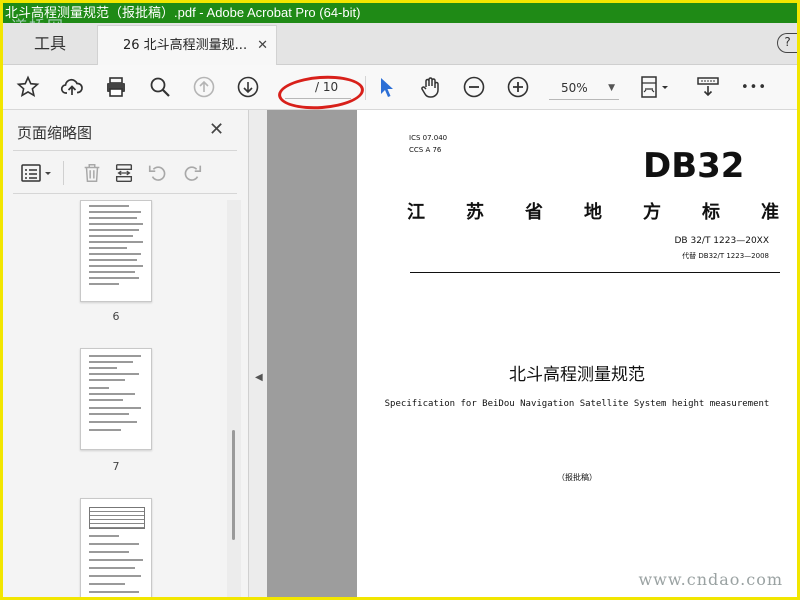 Image resolution: width=800 pixels, height=600 pixels. Describe the element at coordinates (754, 87) in the screenshot. I see `more-icon: •••` at that location.